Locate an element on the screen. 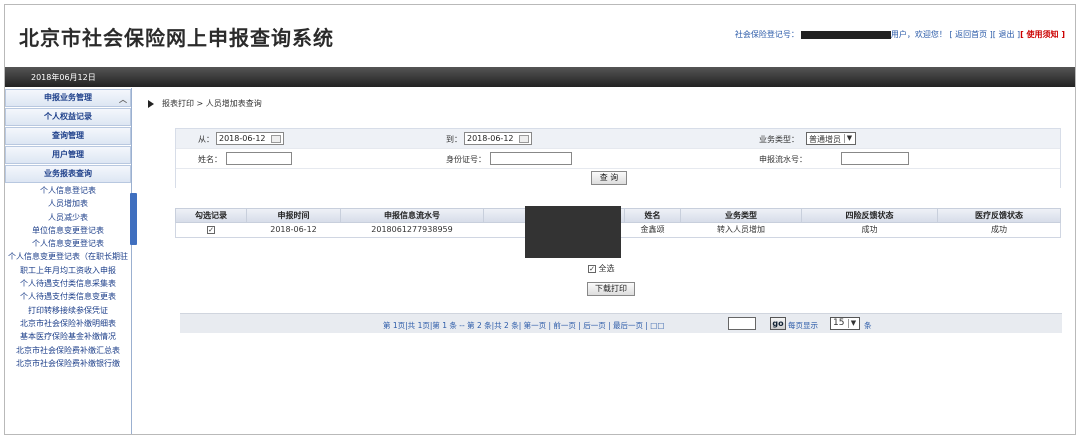 The width and height of the screenshot is (1080, 439). site-title: 北京市社会保险网上申报查询系统 is located at coordinates (176, 38).